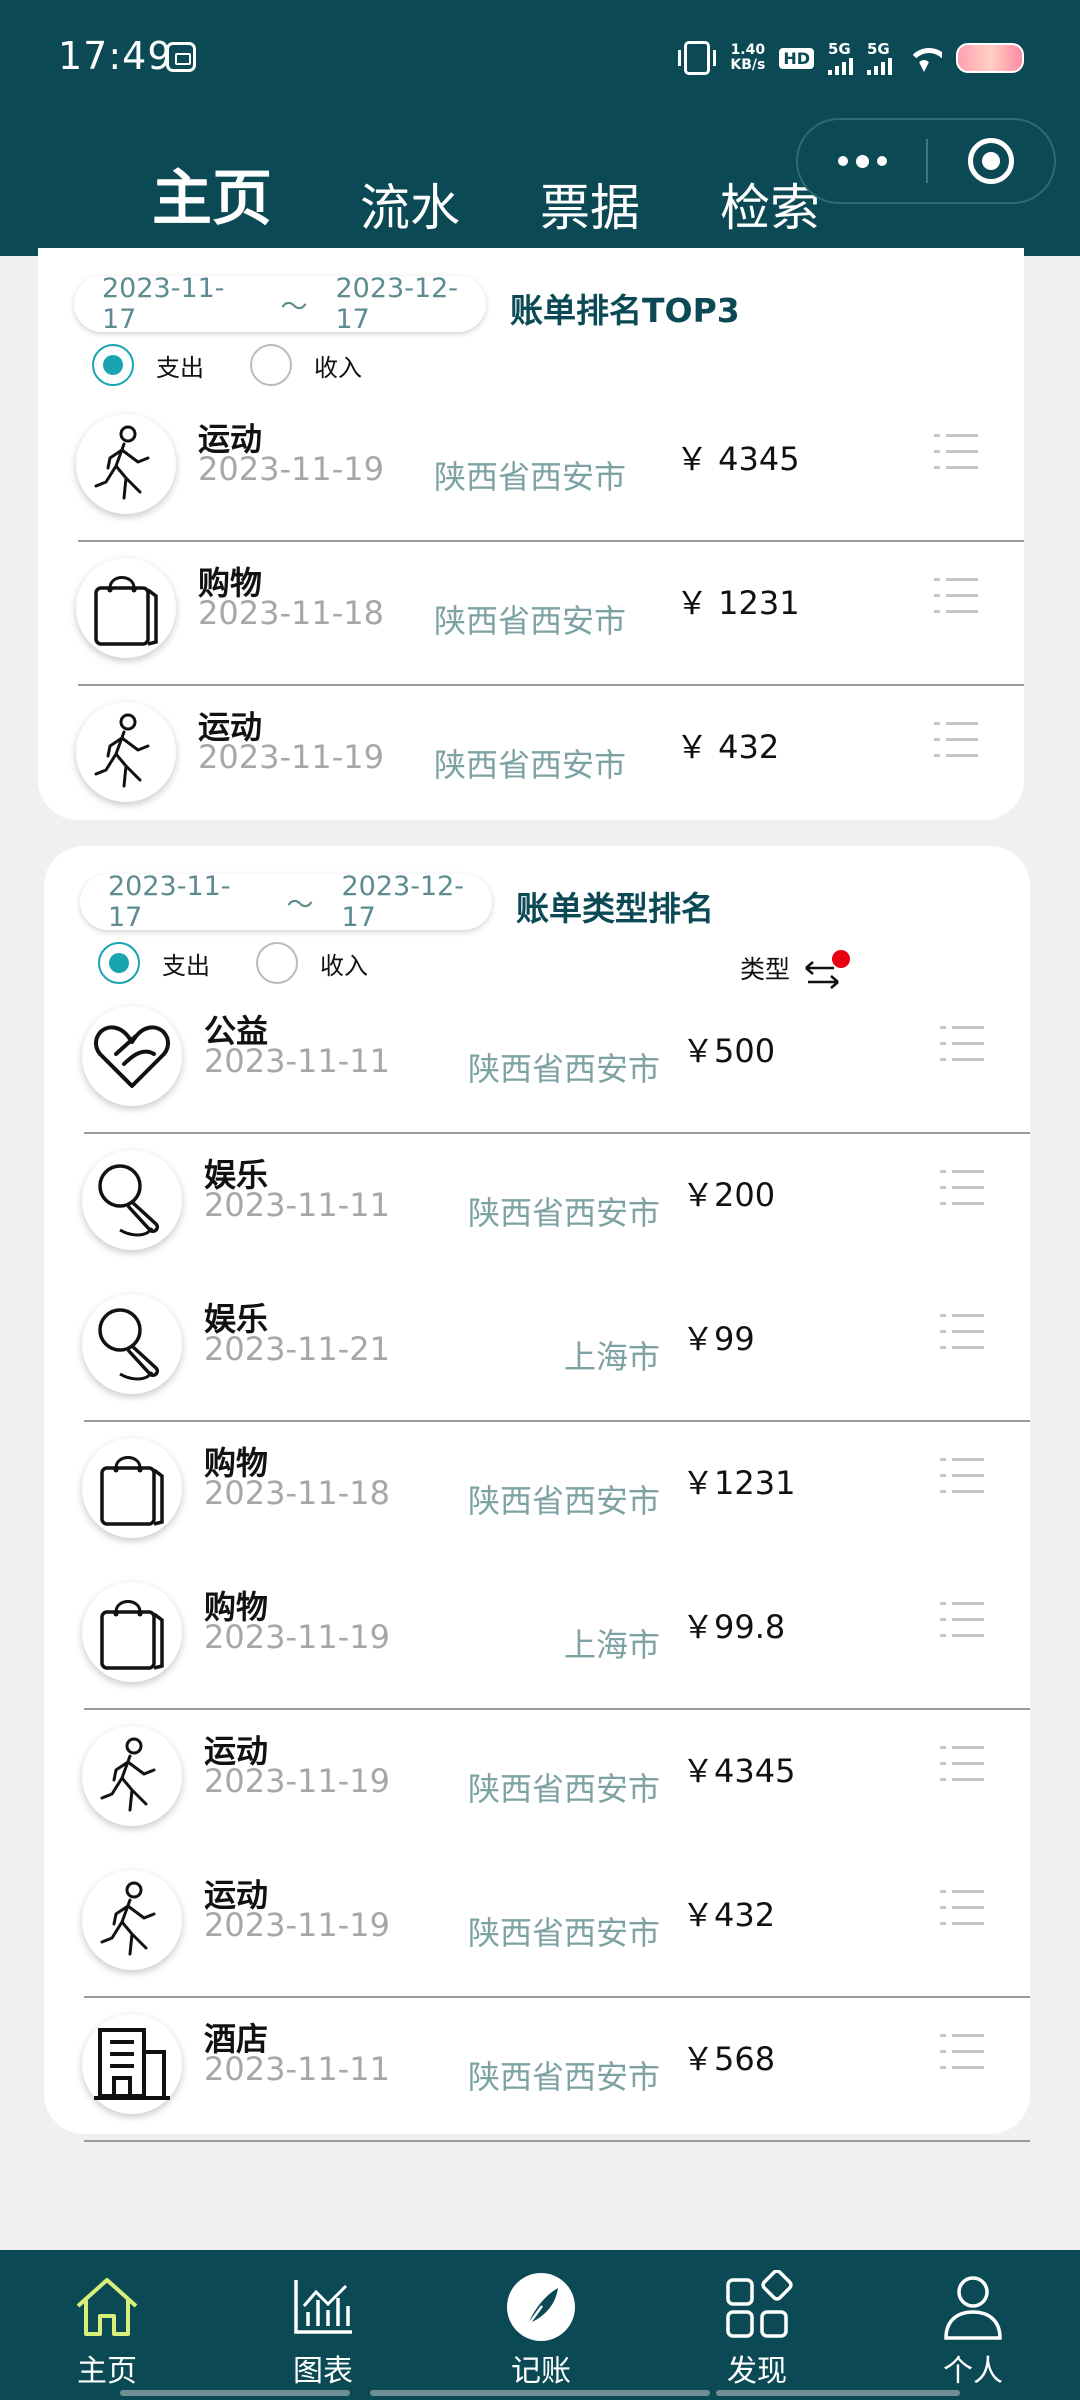  Describe the element at coordinates (757, 2371) in the screenshot. I see `bottom-tab-label: 发现` at that location.